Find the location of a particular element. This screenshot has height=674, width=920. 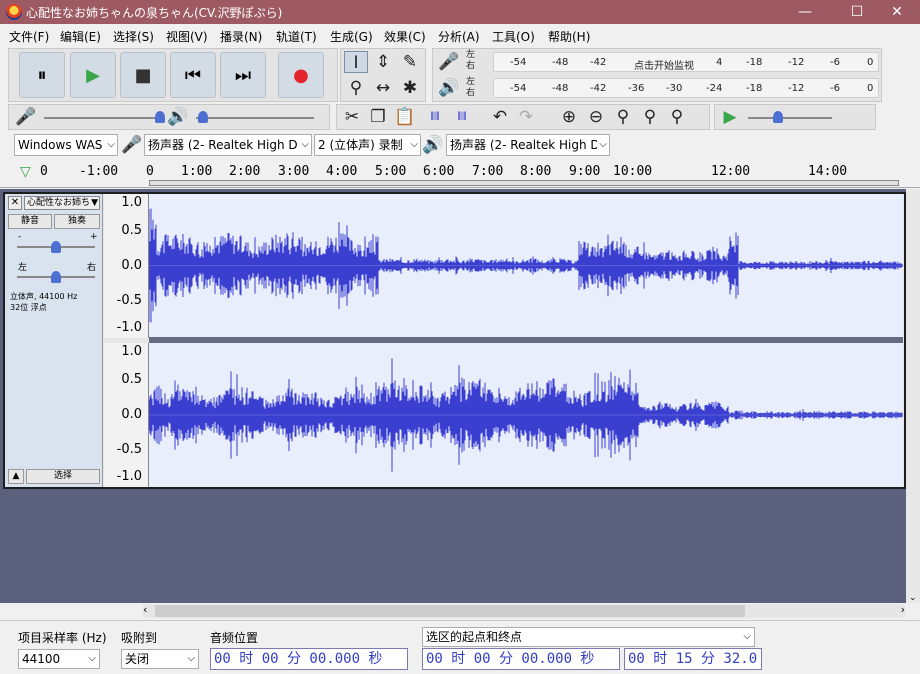

waveform-left-svg is located at coordinates (525, 265).